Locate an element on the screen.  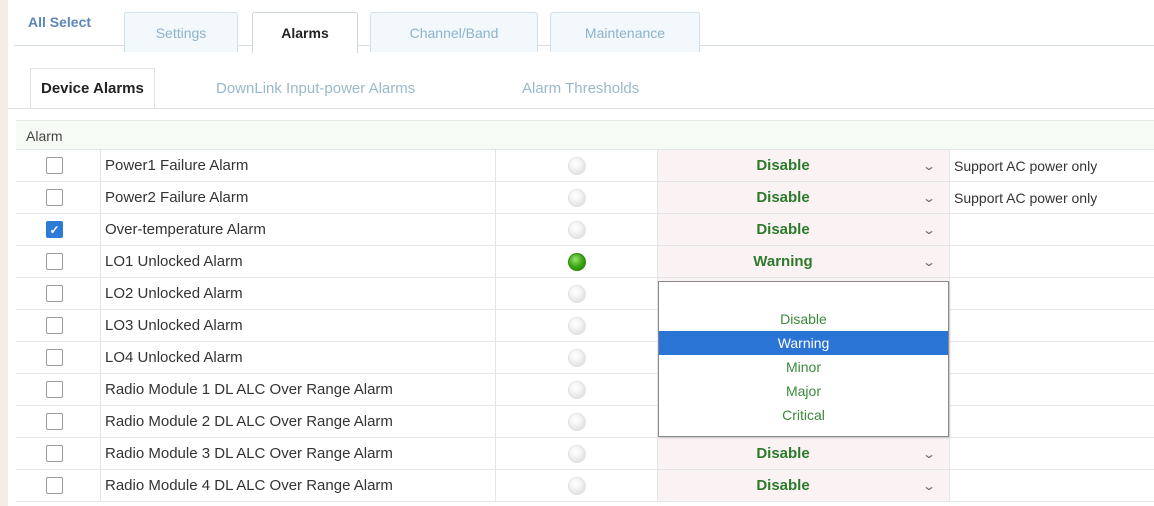
row-checkbox-cell: ✓ is located at coordinates (61, 229).